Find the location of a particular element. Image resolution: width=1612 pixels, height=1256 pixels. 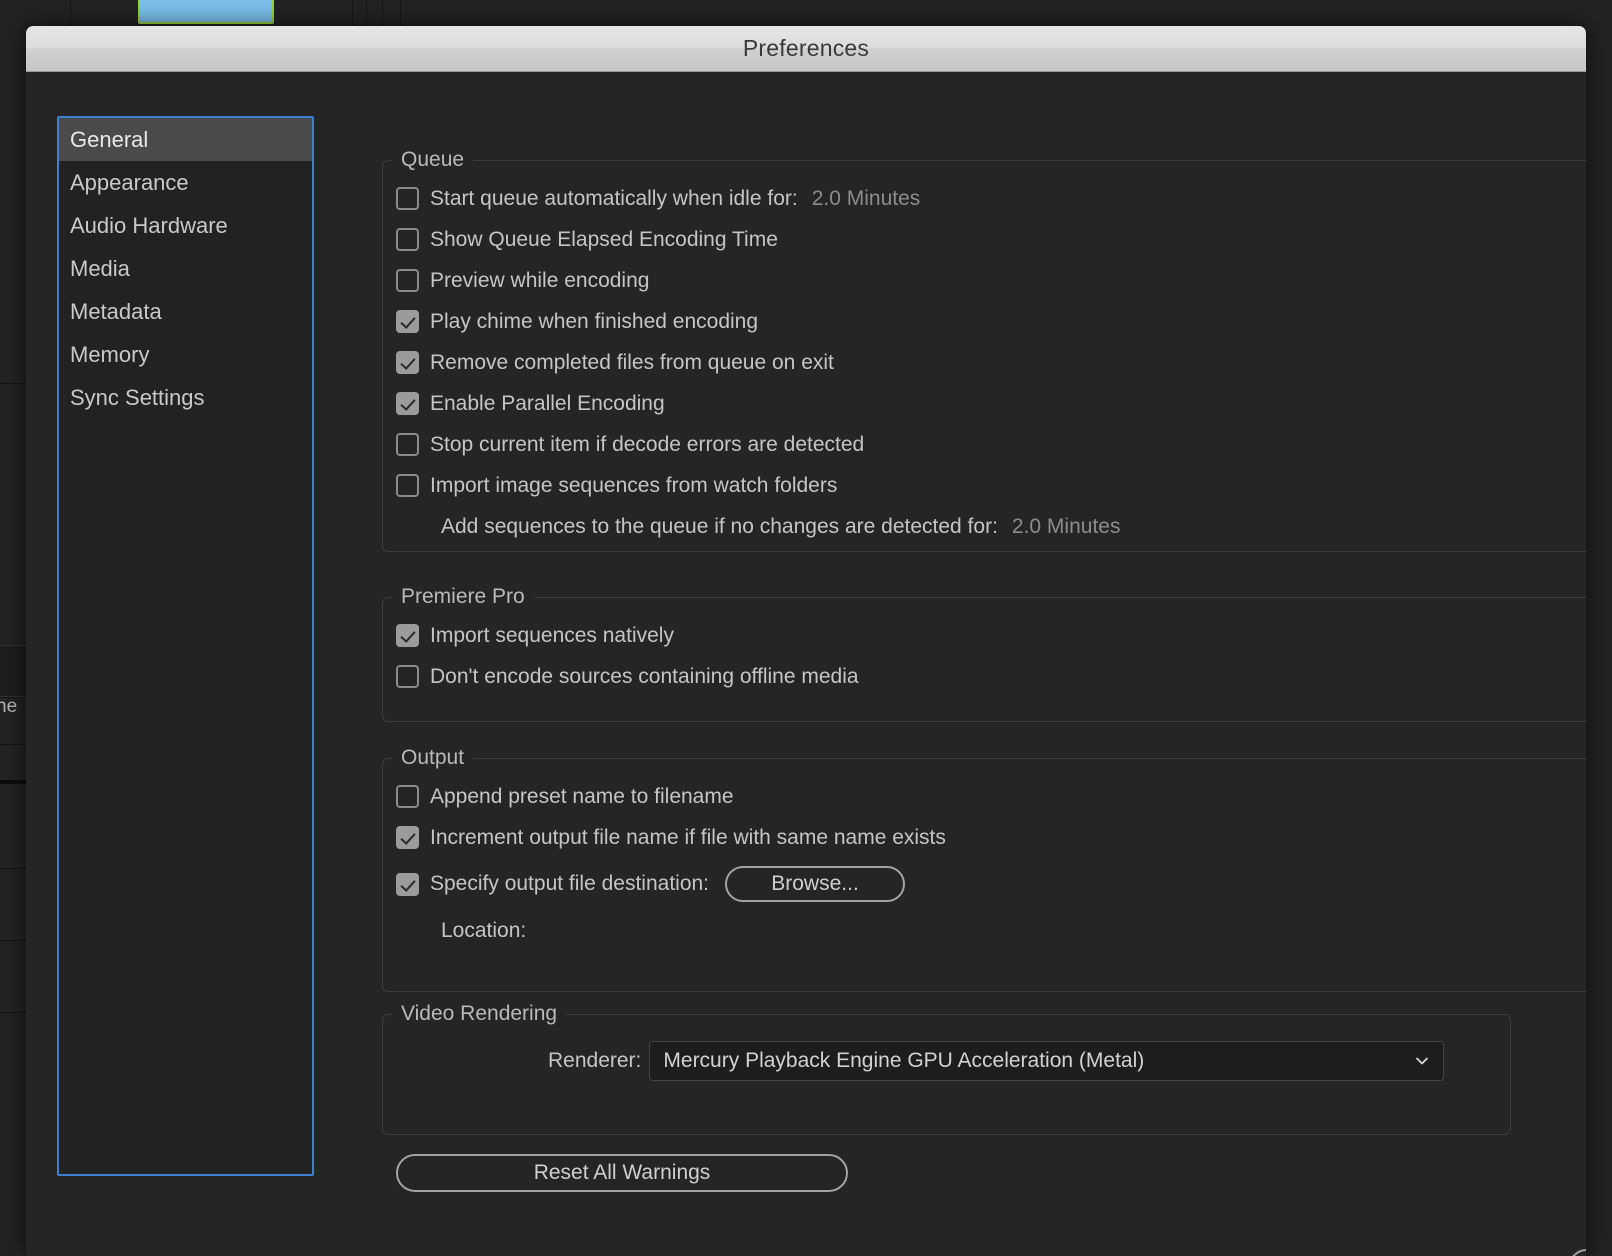

checkbox-label: Enable Parallel Encoding is located at coordinates (547, 403).